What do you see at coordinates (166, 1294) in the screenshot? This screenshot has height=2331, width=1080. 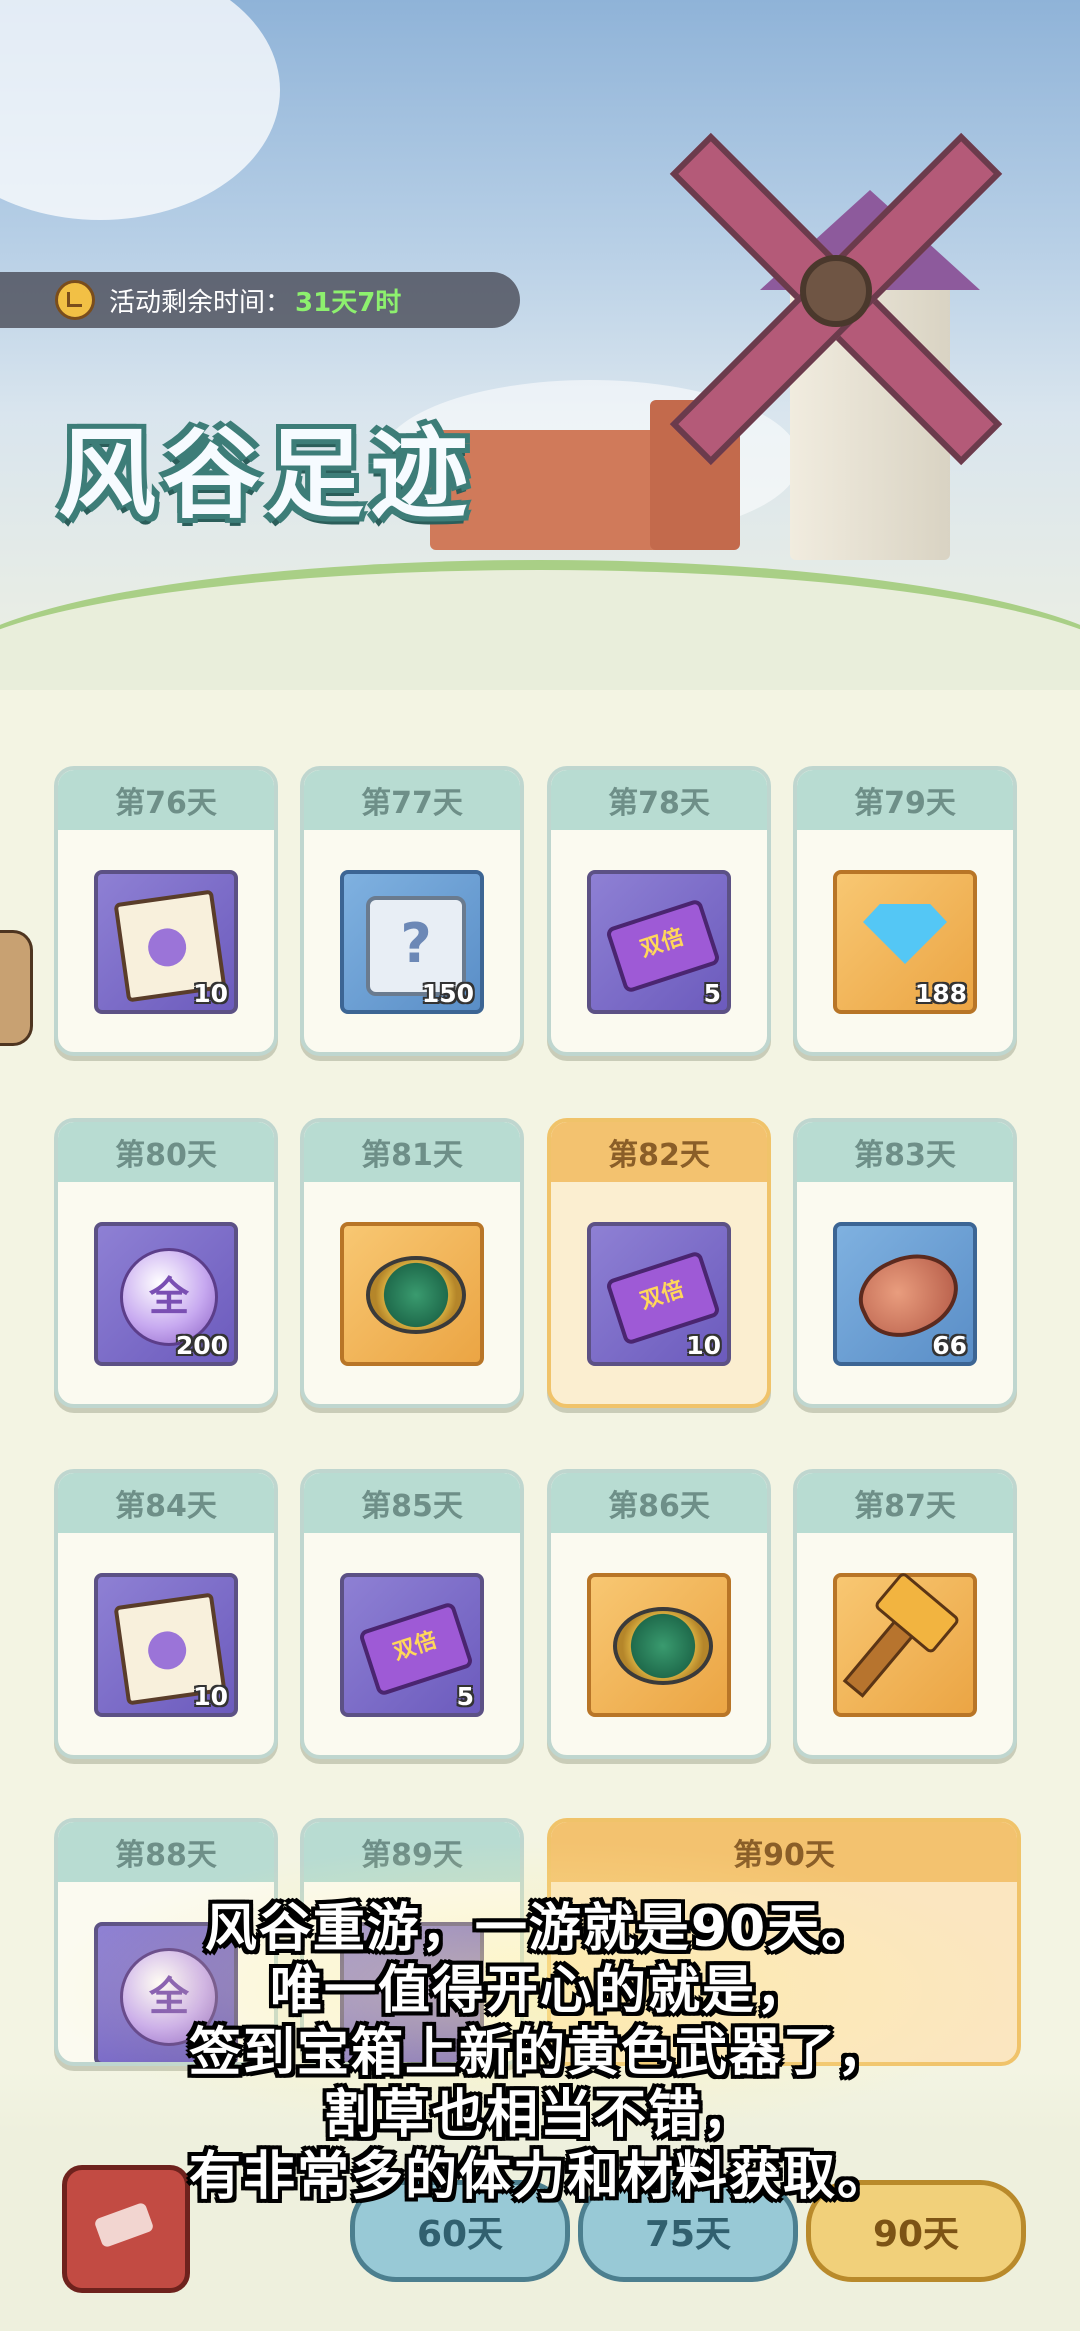 I see `reward-slot: 全 200` at bounding box center [166, 1294].